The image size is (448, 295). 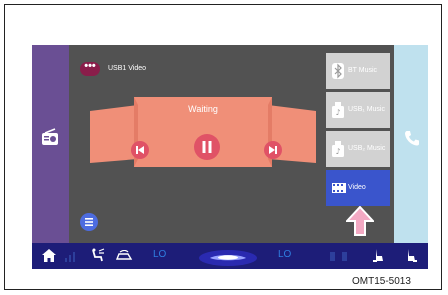 What do you see at coordinates (140, 150) in the screenshot?
I see `previous-button` at bounding box center [140, 150].